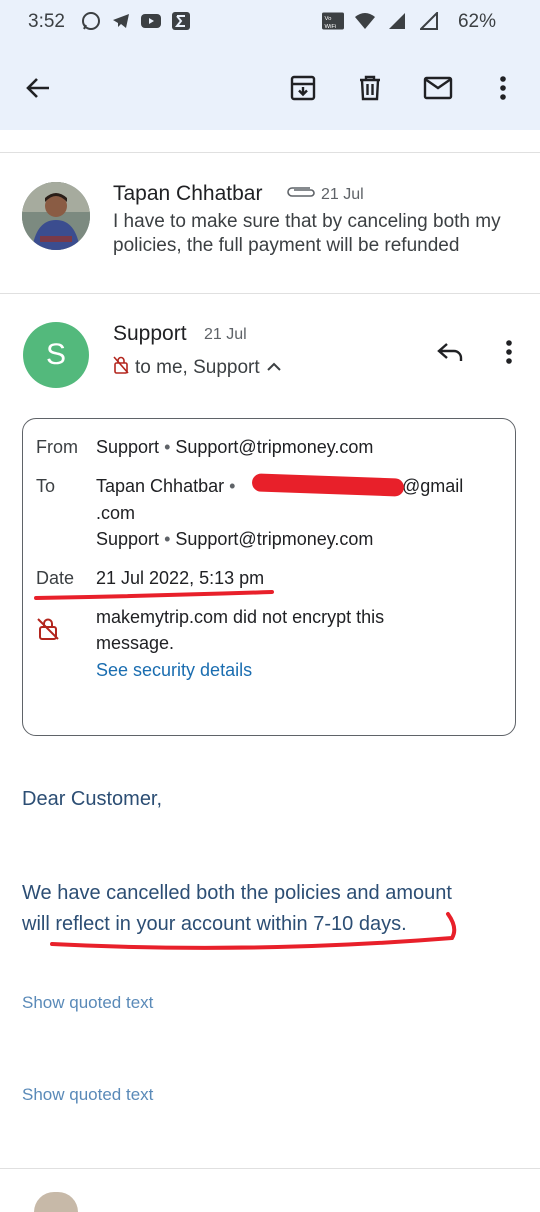  I want to click on mark-unread-icon, so click(438, 88).